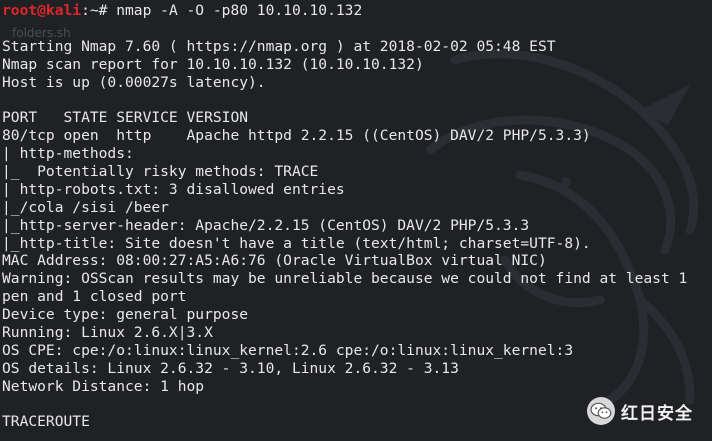 The height and width of the screenshot is (441, 712). I want to click on output-line: |_/cola /sisi /beer, so click(85, 207).